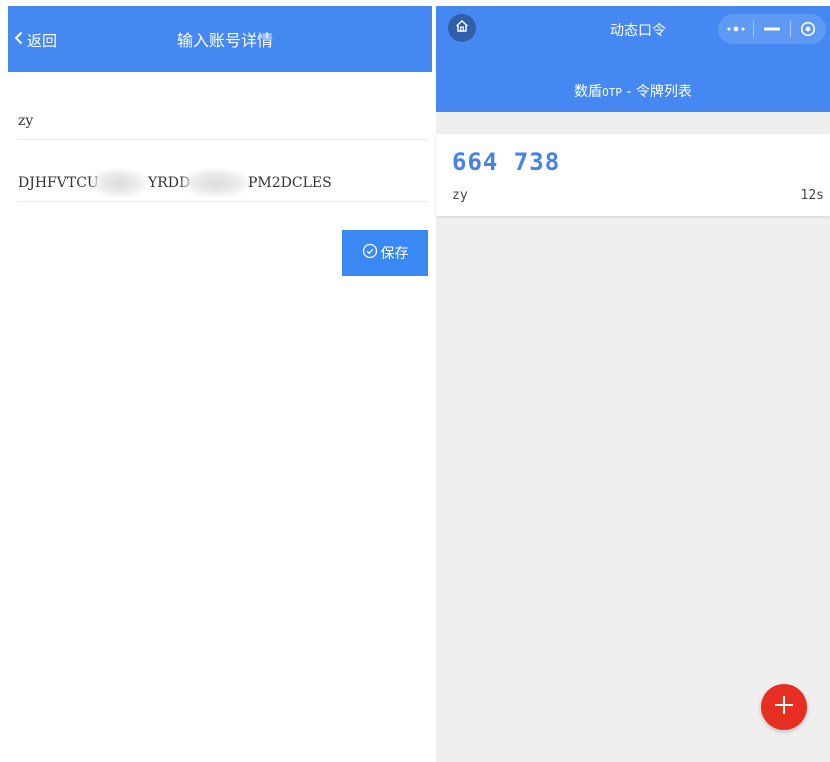 The image size is (830, 762). I want to click on subtitle-part-1: 数盾, so click(588, 92).